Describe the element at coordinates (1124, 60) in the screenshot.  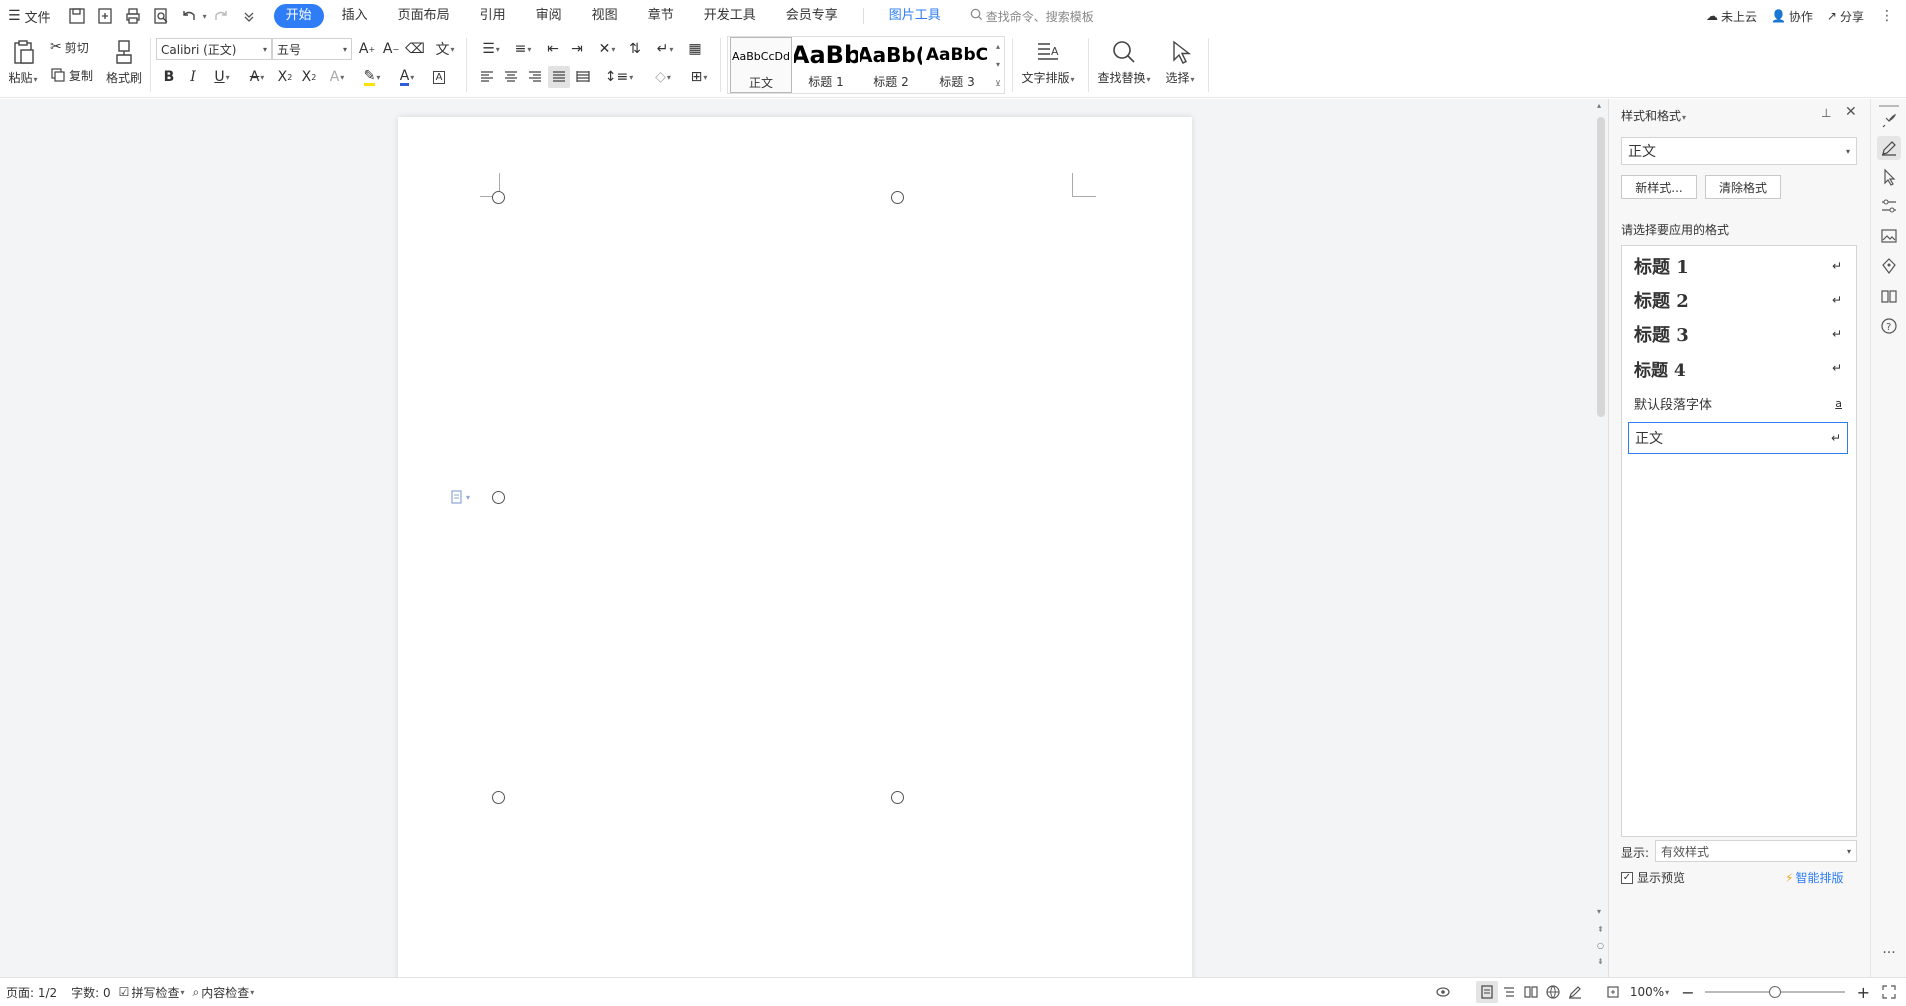
I see `find-replace-button: 查找替换▾` at that location.